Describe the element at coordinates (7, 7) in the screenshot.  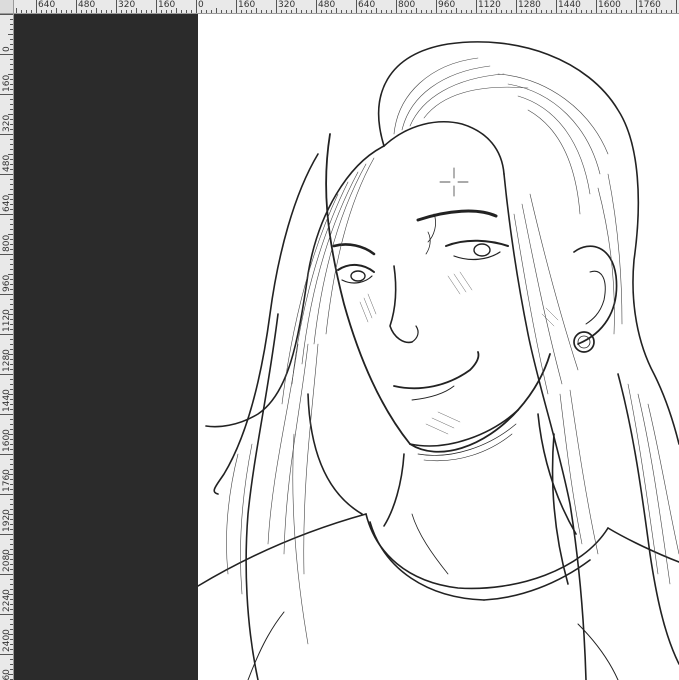
I see `ruler-corner` at that location.